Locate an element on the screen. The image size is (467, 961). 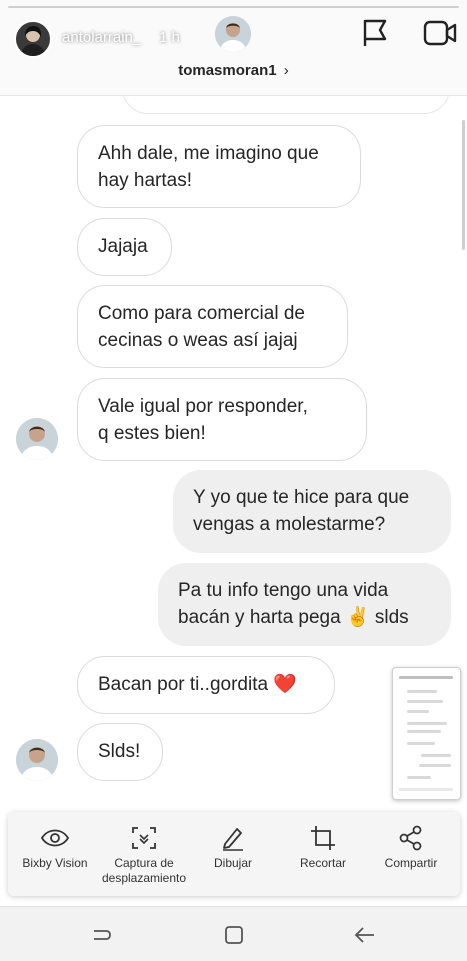
story-progress-bar is located at coordinates (233, 7).